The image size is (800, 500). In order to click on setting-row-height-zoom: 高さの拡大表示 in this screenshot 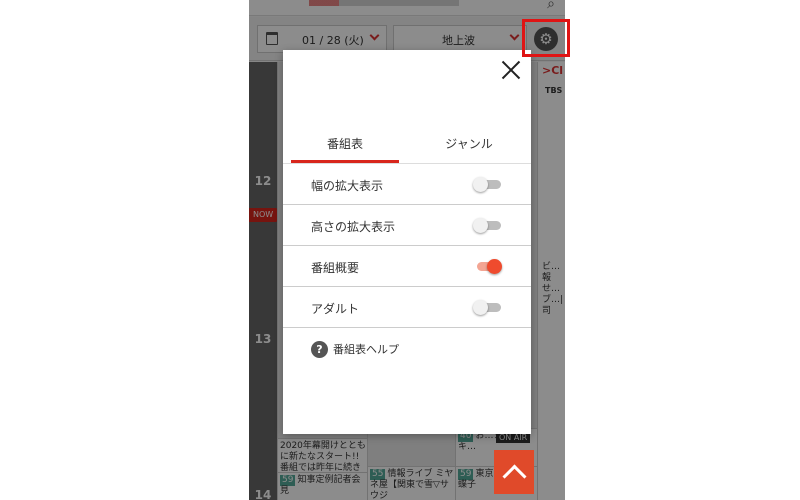, I will do `click(407, 225)`.